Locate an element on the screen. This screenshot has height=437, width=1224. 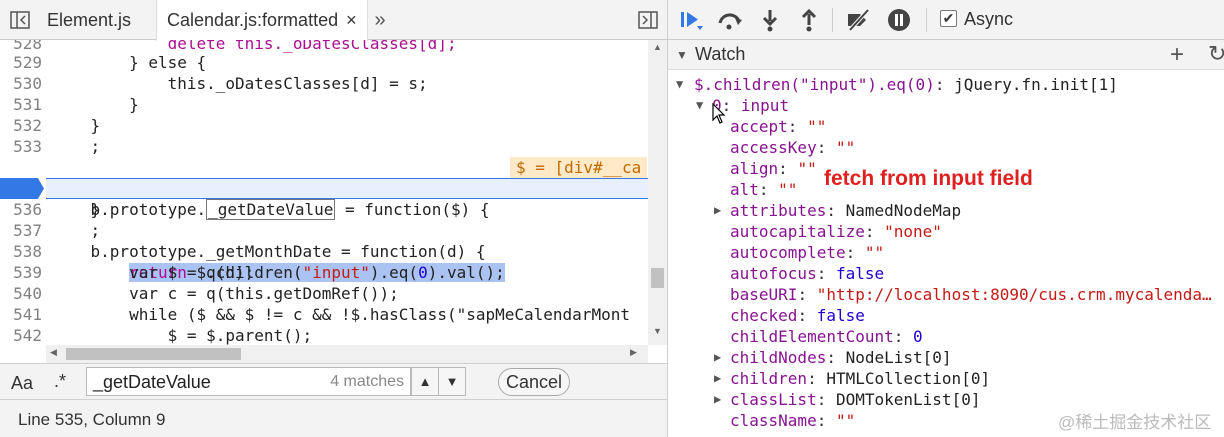
close-icon: × is located at coordinates (351, 20).